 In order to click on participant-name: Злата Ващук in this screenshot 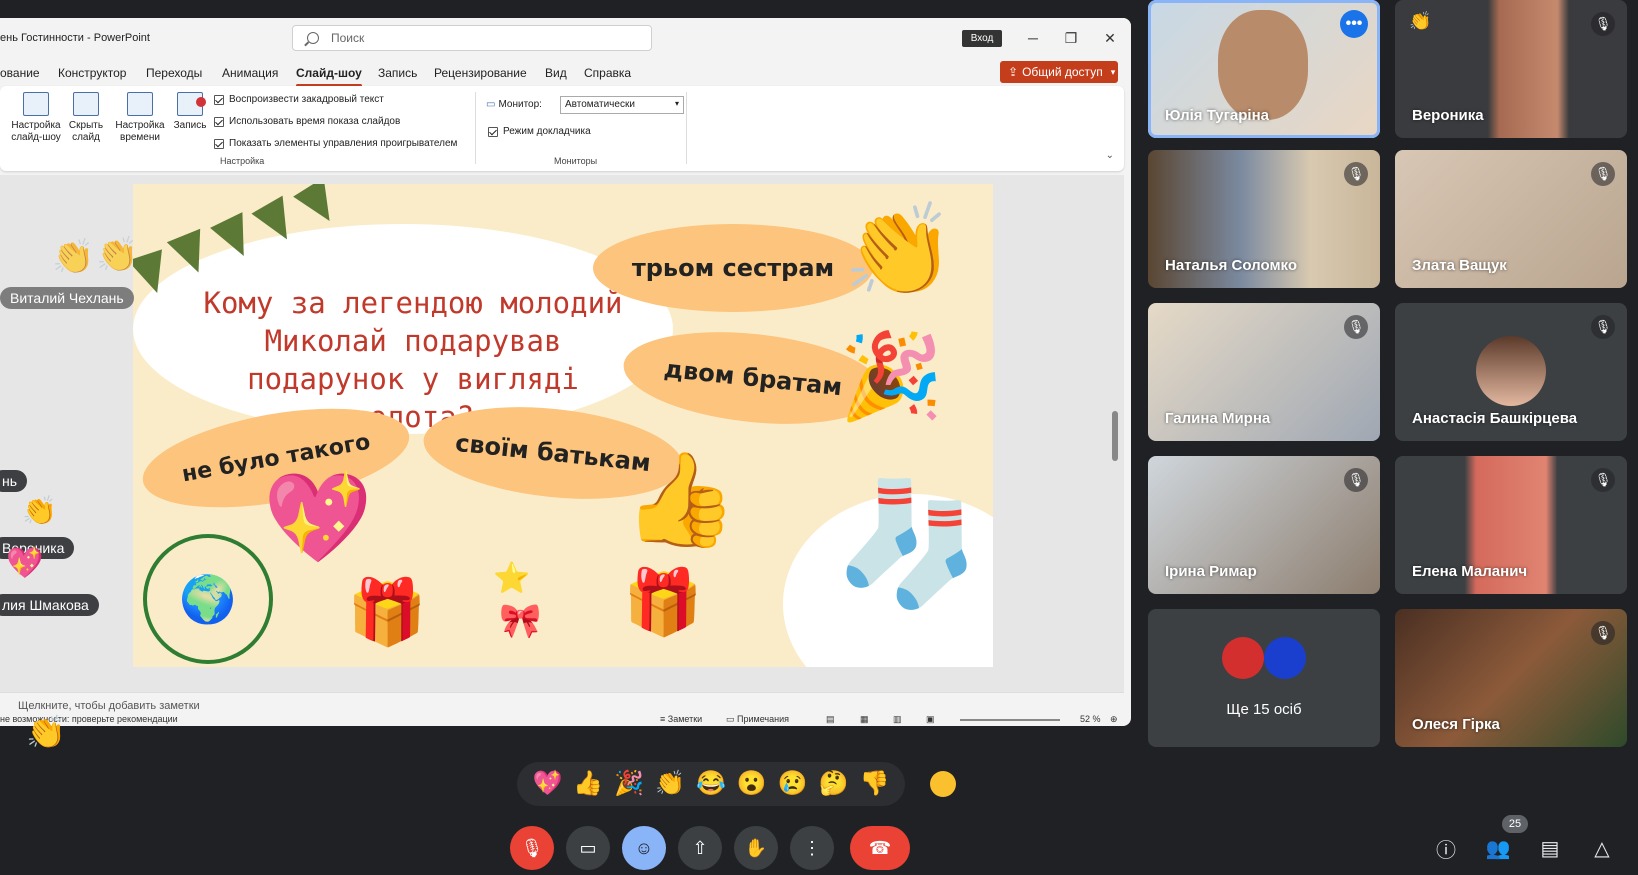, I will do `click(1459, 265)`.